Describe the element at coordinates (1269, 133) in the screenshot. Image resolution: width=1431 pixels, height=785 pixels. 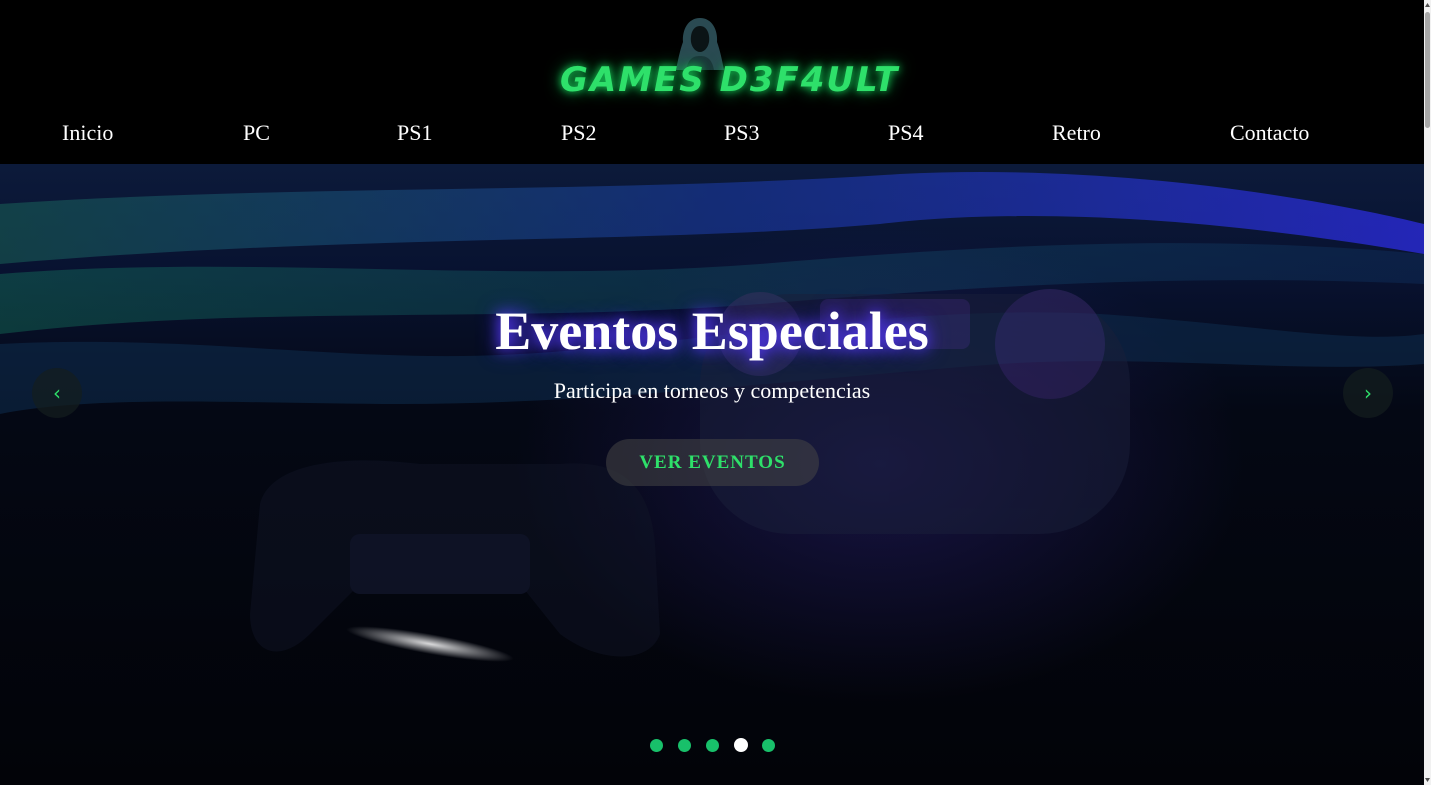
I see `nav-item-contacto: Contacto` at that location.